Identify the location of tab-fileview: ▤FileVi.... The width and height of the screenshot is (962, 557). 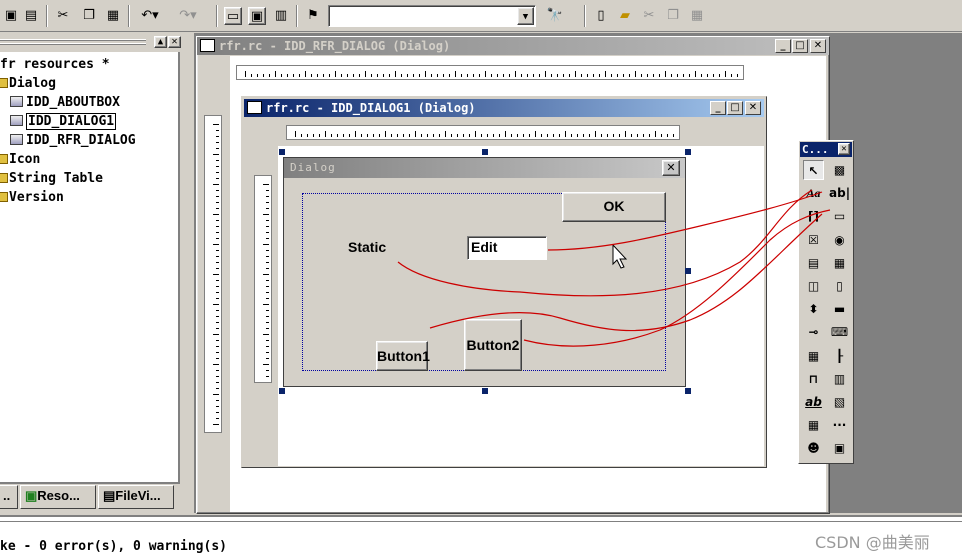
(136, 497).